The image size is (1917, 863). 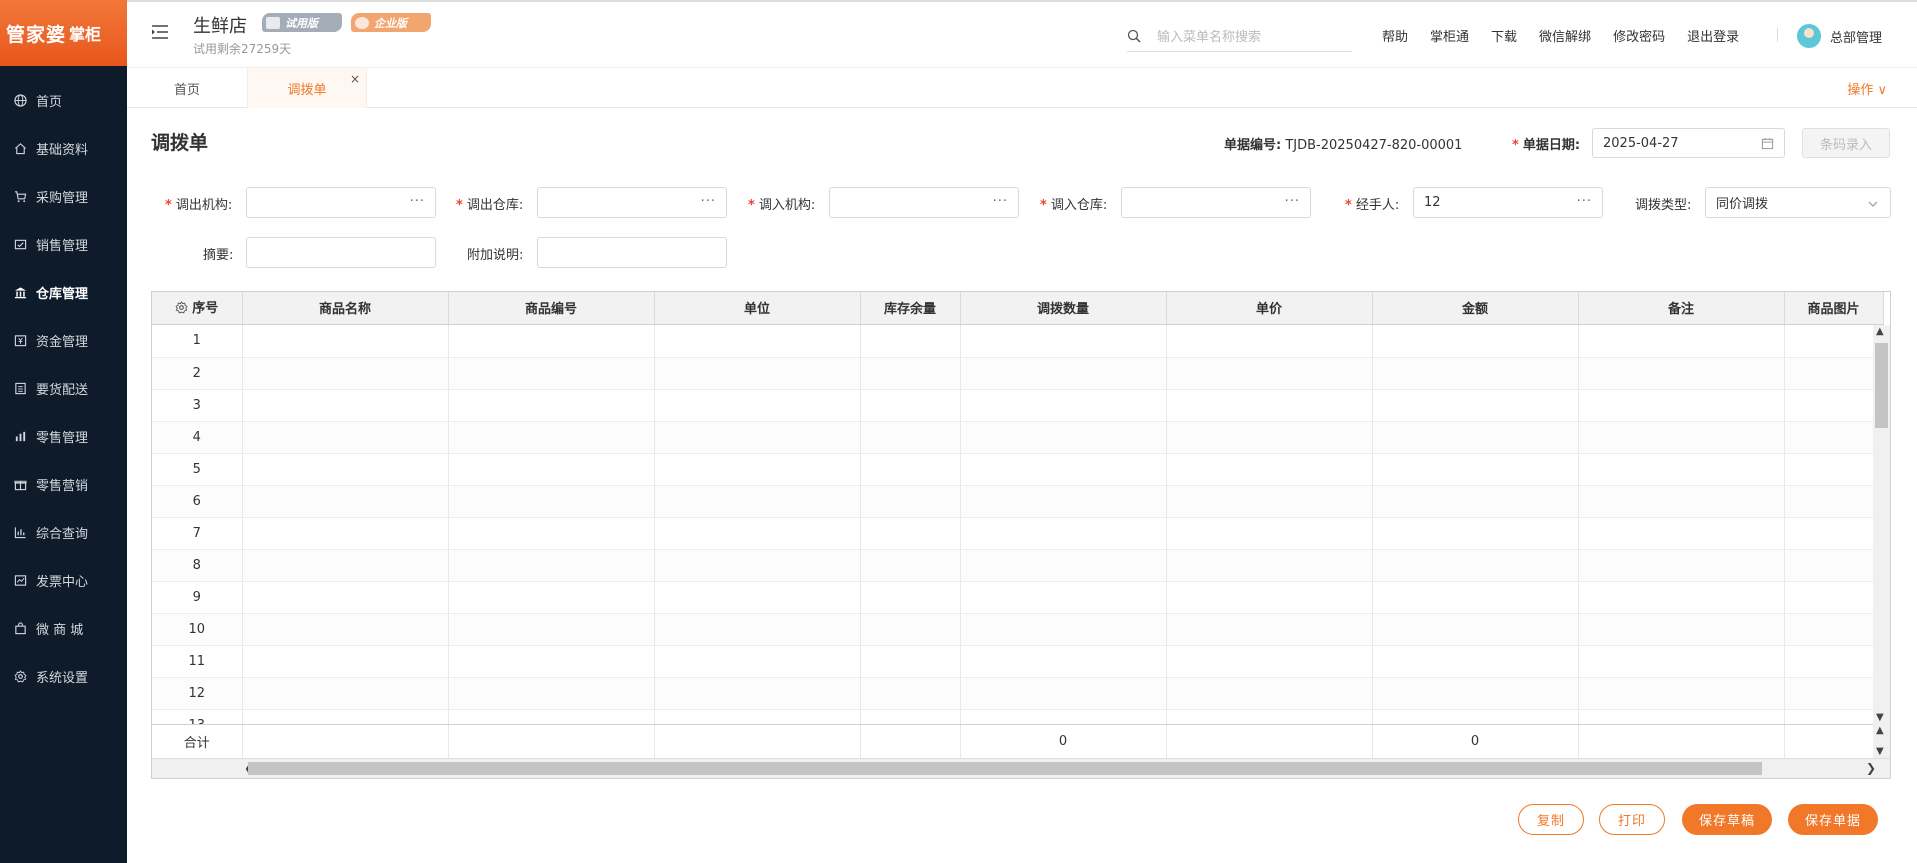 What do you see at coordinates (161, 33) in the screenshot?
I see `menu-toggle-icon` at bounding box center [161, 33].